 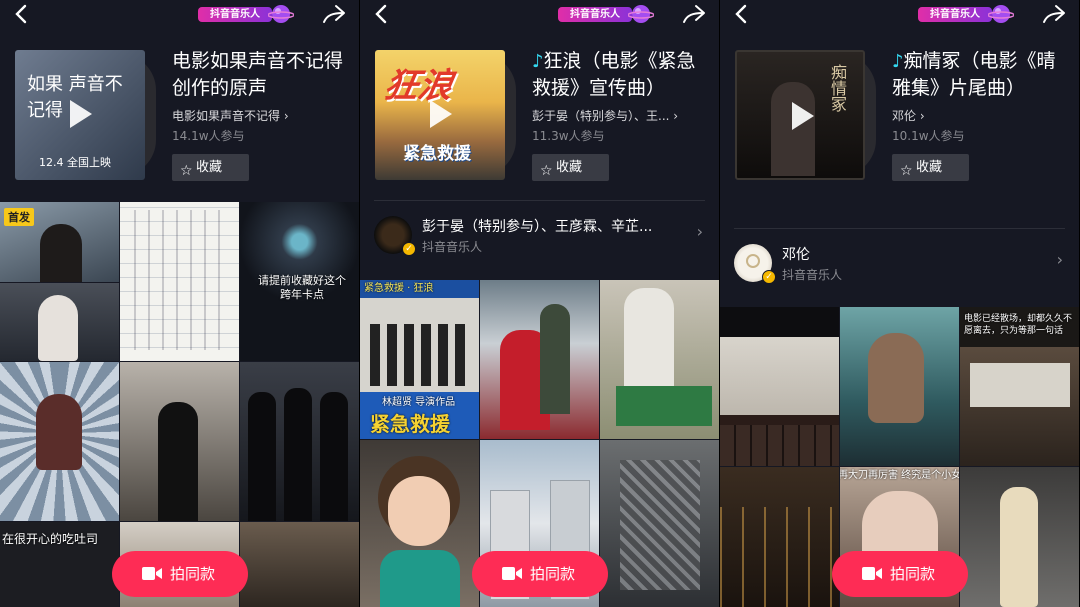 I want to click on song-title: 电影如果声音不记得创作的原声, so click(x=258, y=74).